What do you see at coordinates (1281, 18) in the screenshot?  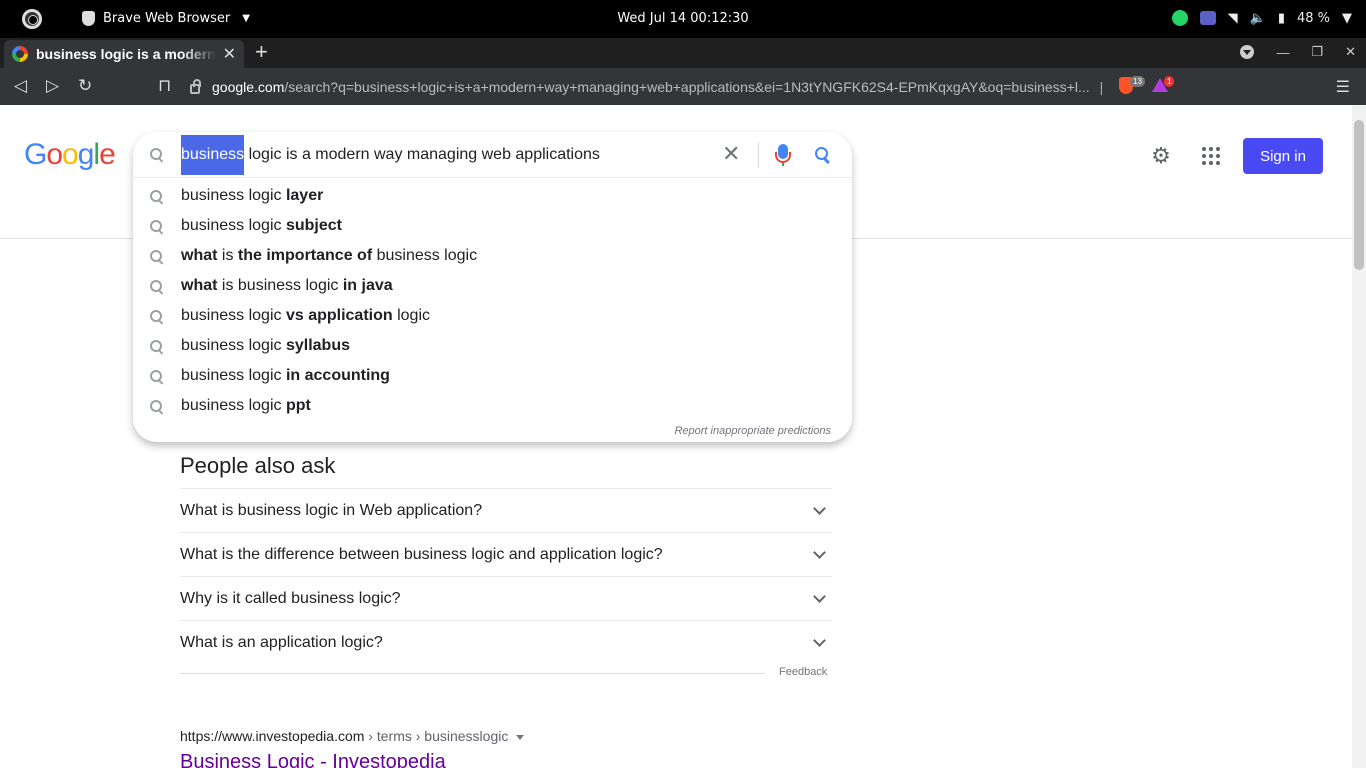 I see `battery-icon: ▮` at bounding box center [1281, 18].